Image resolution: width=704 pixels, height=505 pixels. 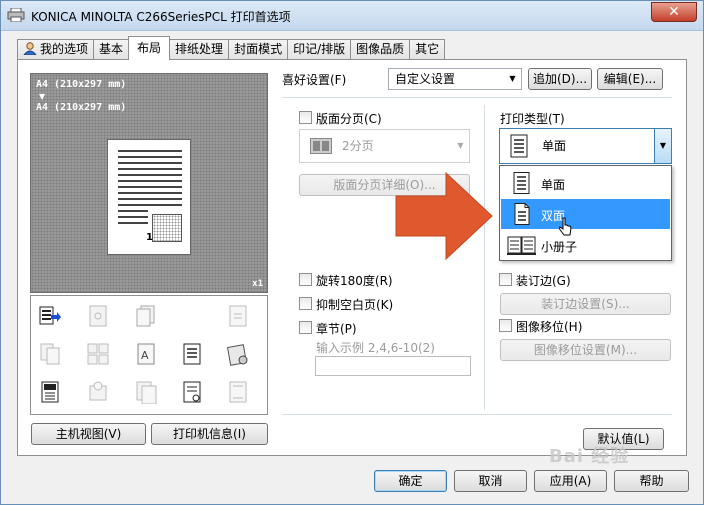 I want to click on tab-label: 图像品质, so click(x=380, y=49).